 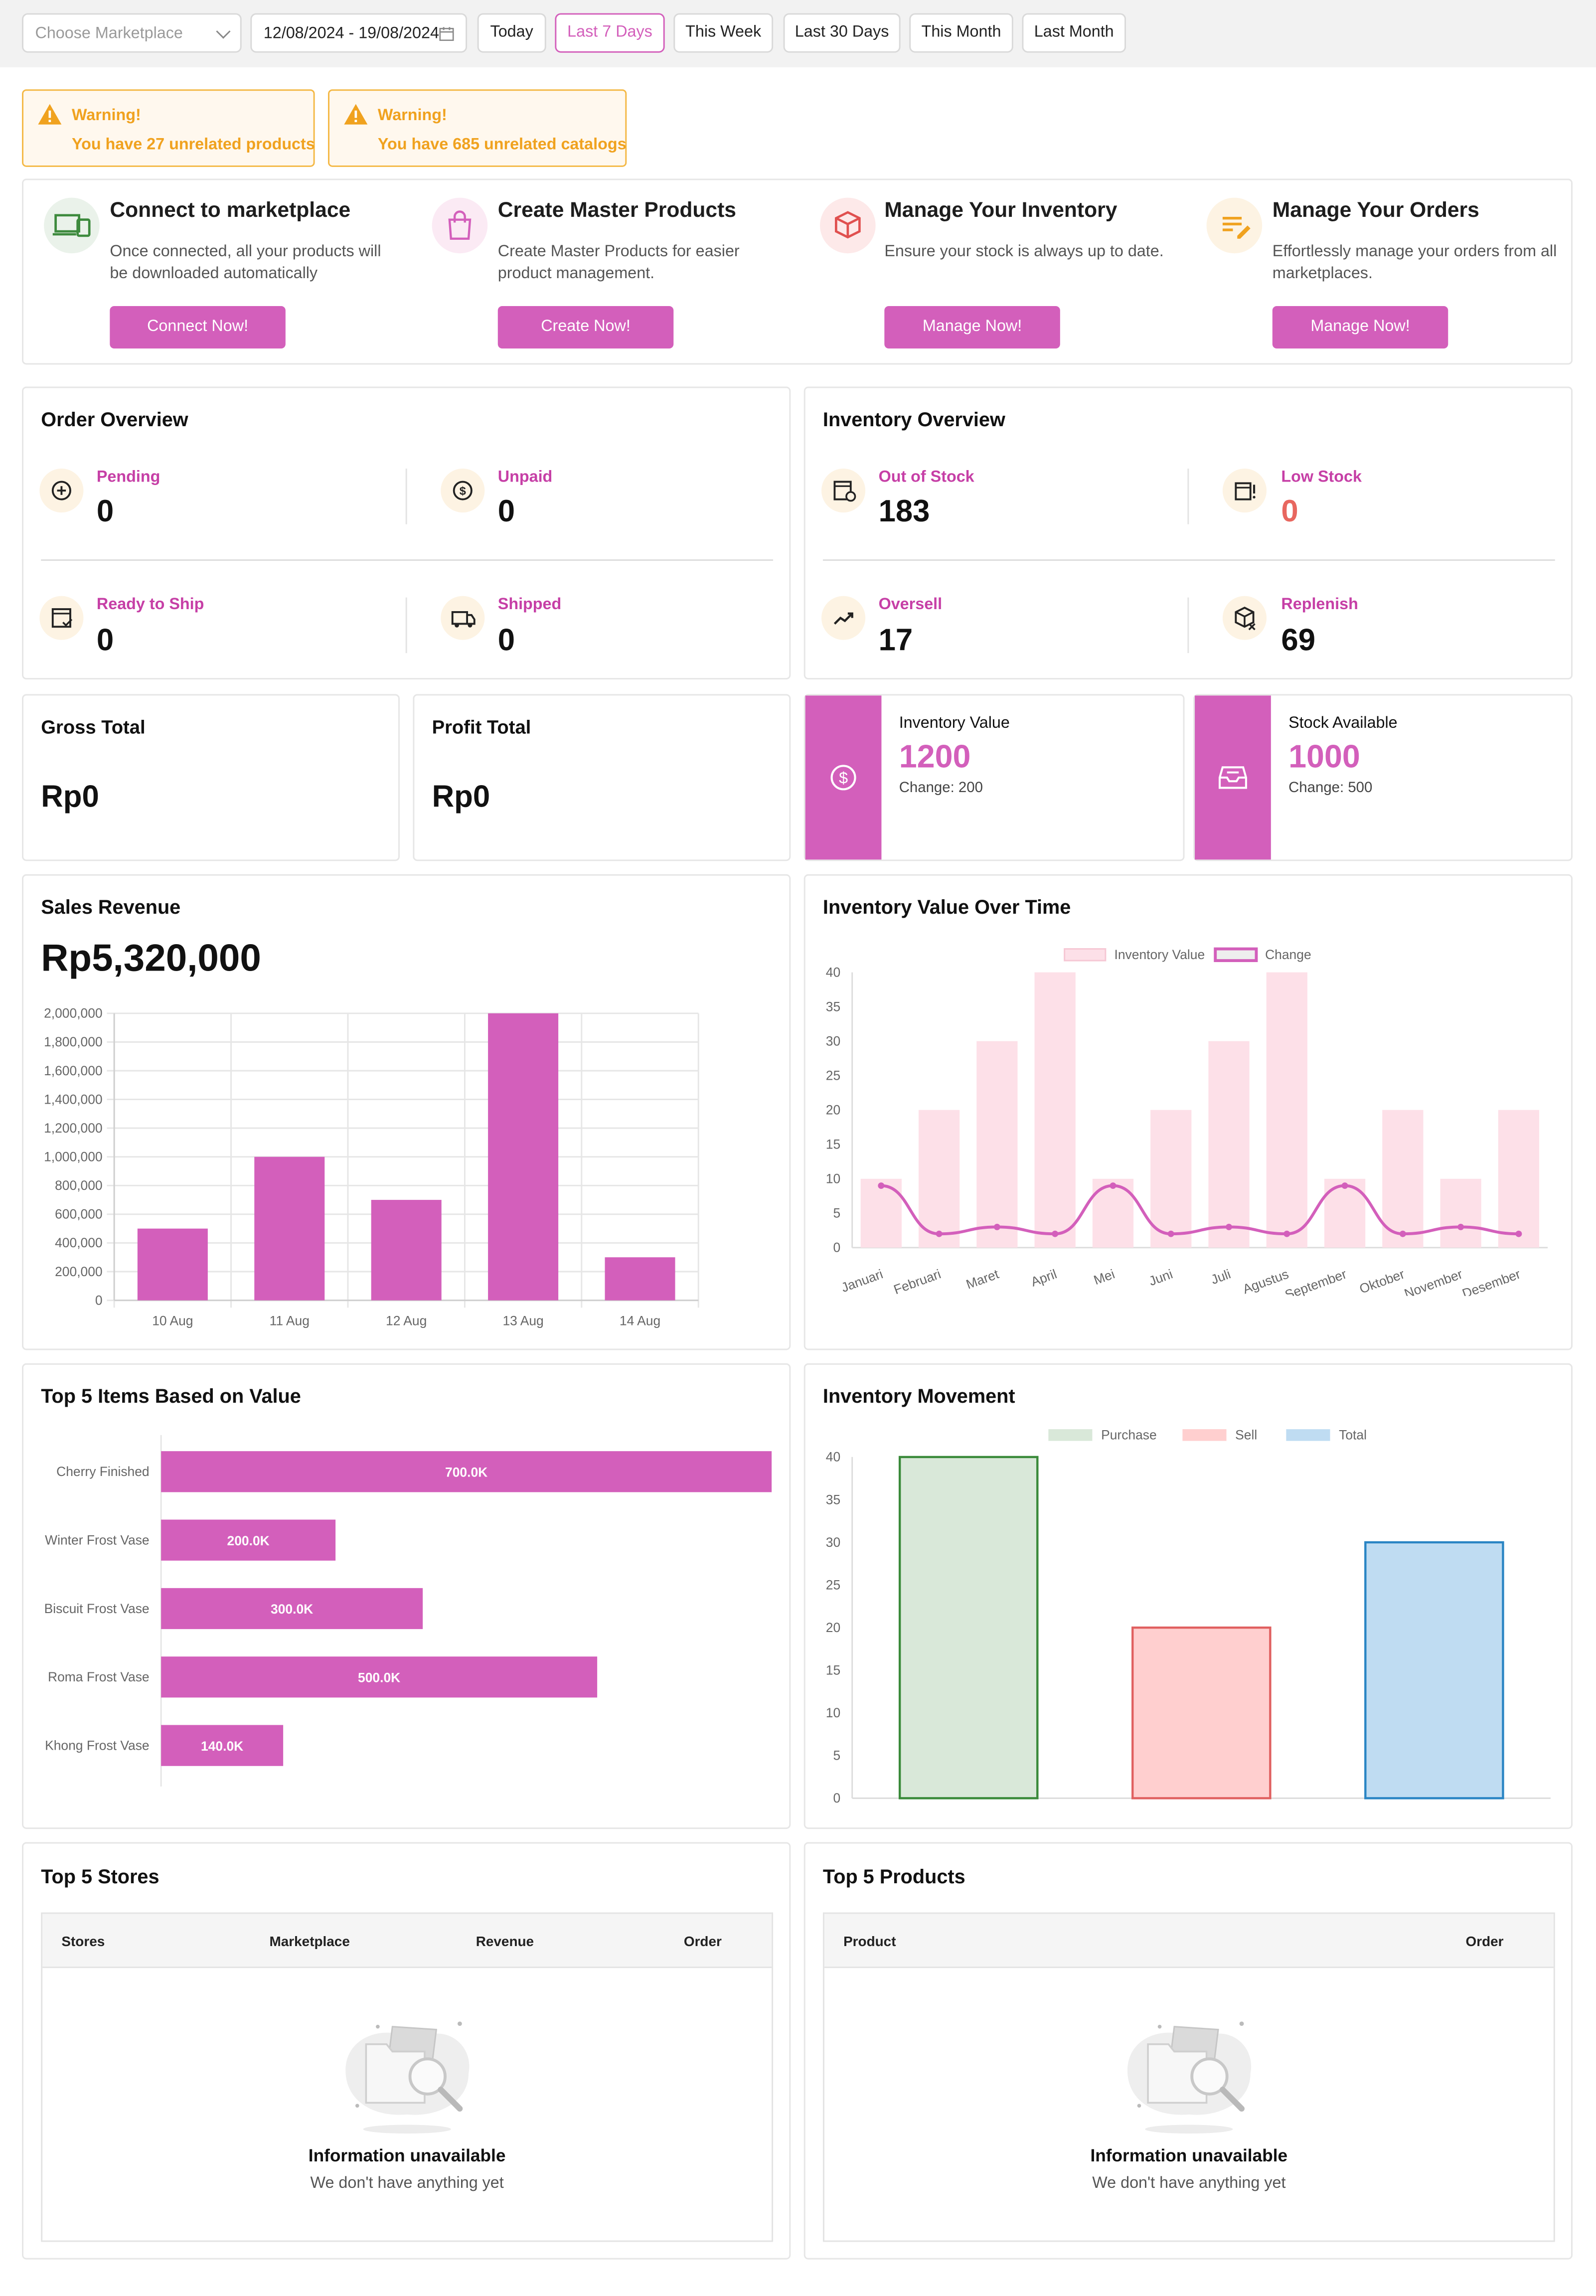 I want to click on inventory-overview-title: Inventory Overview, so click(x=913, y=419).